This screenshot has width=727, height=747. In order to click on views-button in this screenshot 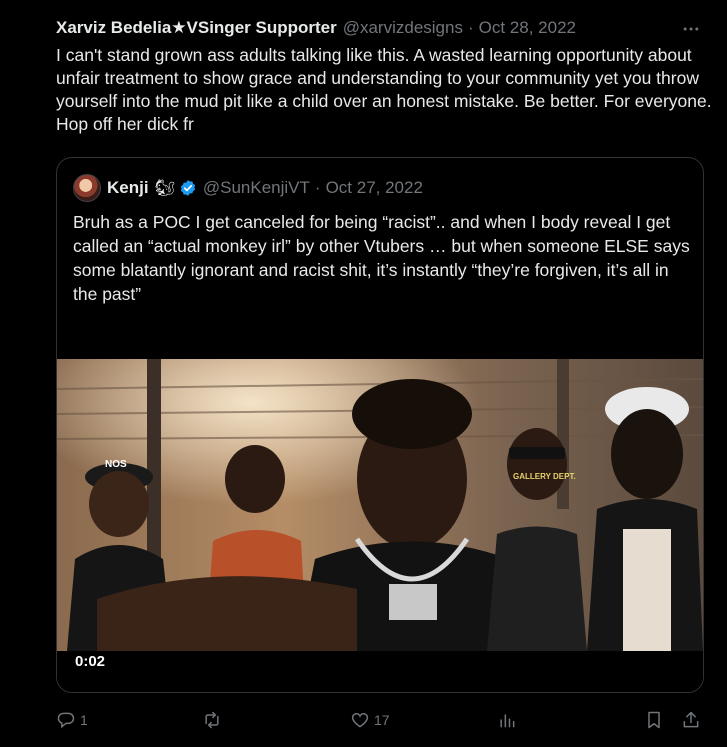, I will do `click(509, 720)`.